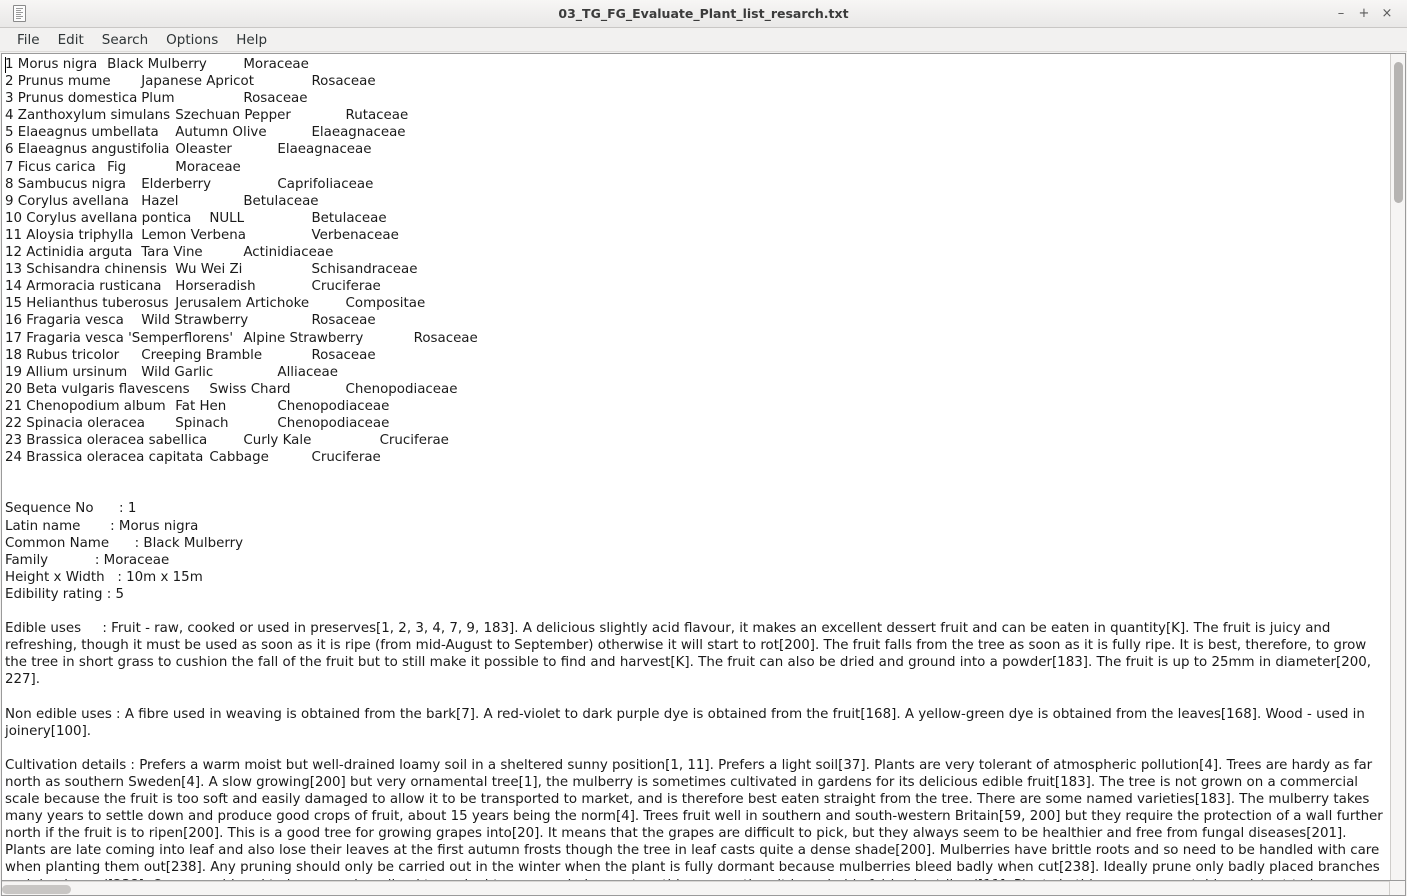  What do you see at coordinates (1397, 467) in the screenshot?
I see `vertical-scrollbar` at bounding box center [1397, 467].